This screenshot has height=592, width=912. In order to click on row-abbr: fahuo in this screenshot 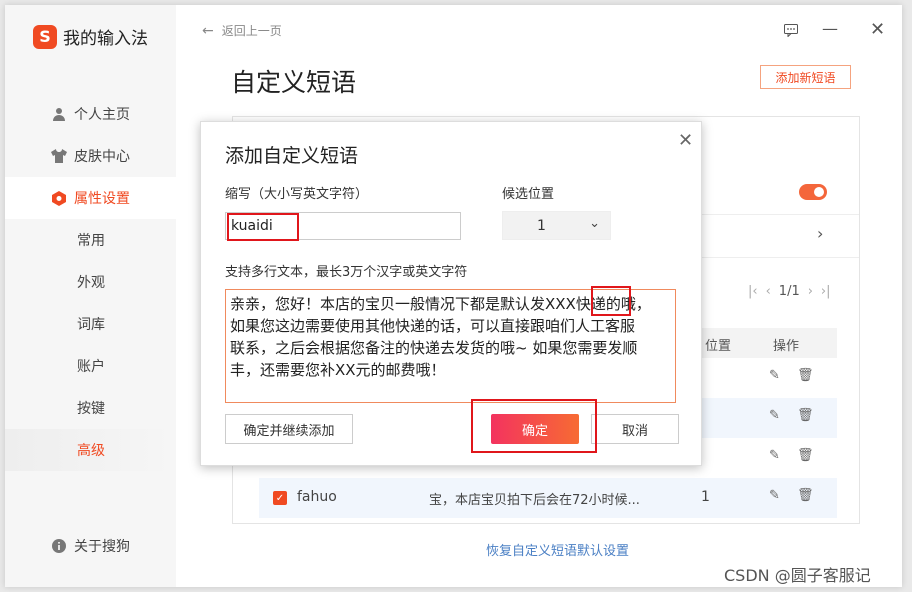, I will do `click(317, 497)`.